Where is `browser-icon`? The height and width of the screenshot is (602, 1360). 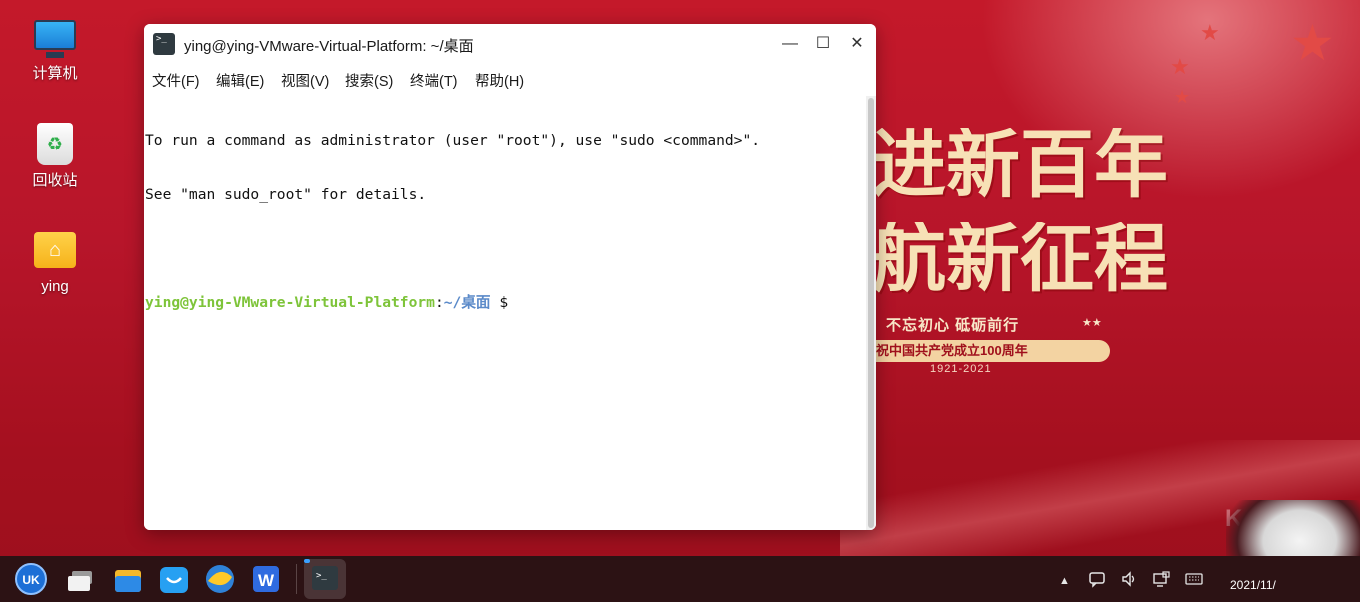
browser-icon is located at coordinates (220, 579).